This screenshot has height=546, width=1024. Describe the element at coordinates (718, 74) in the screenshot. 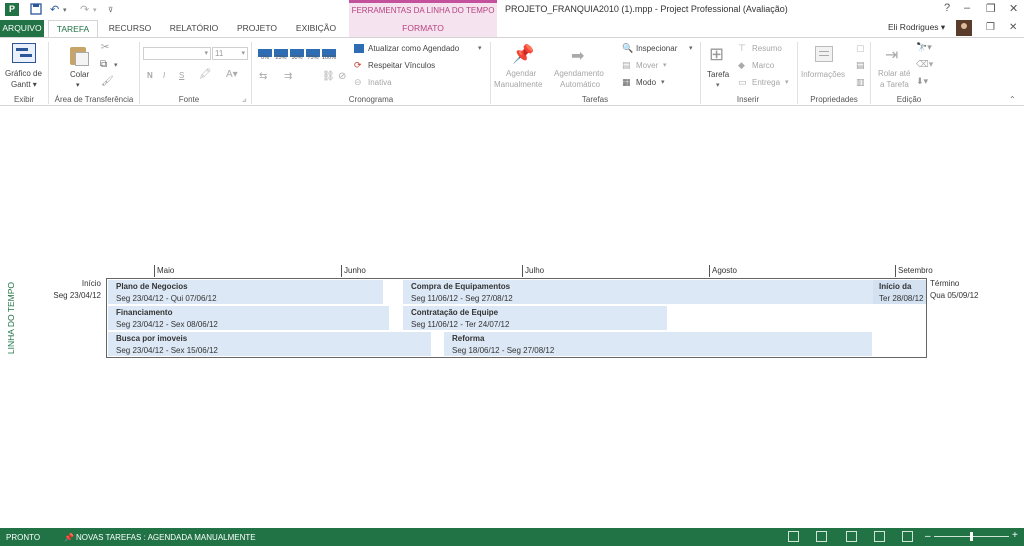

I see `task-insert-button: Tarefa` at that location.